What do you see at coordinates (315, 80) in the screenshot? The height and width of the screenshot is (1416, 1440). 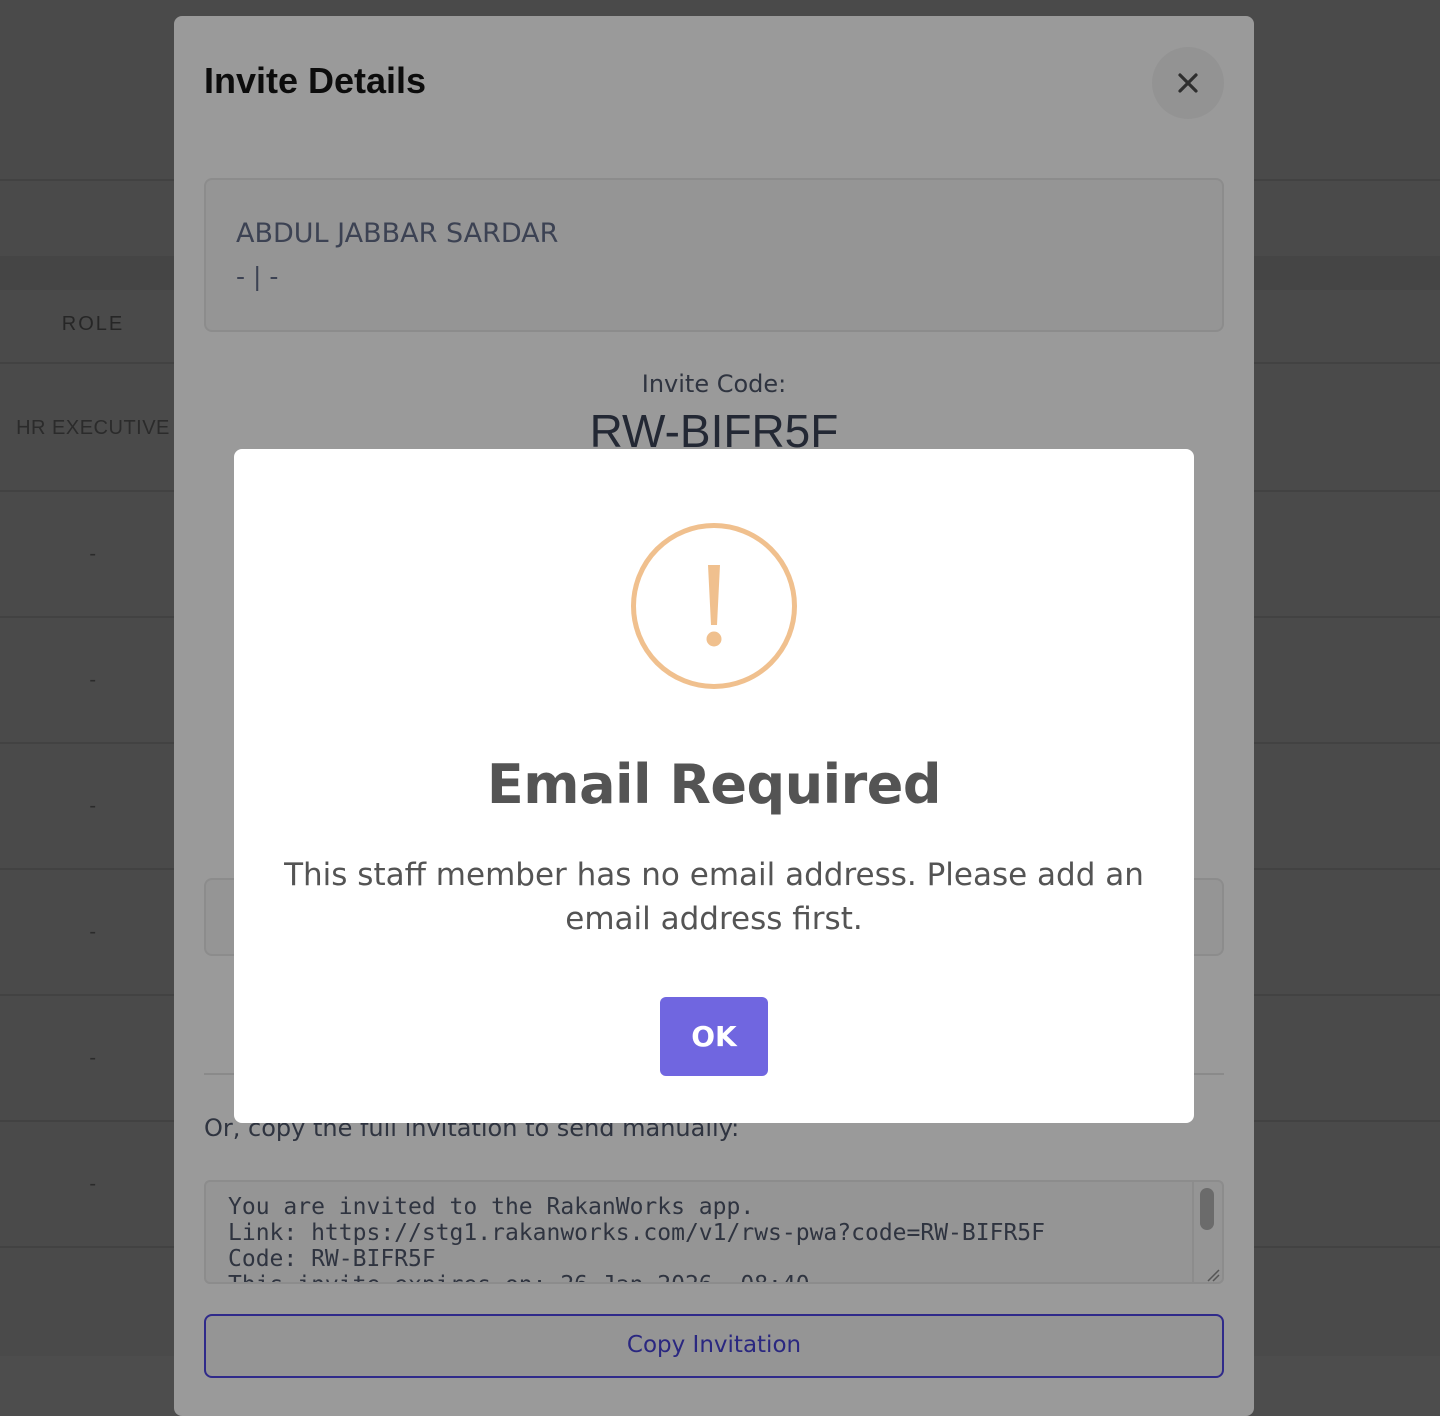 I see `modal-title: Invite Details` at bounding box center [315, 80].